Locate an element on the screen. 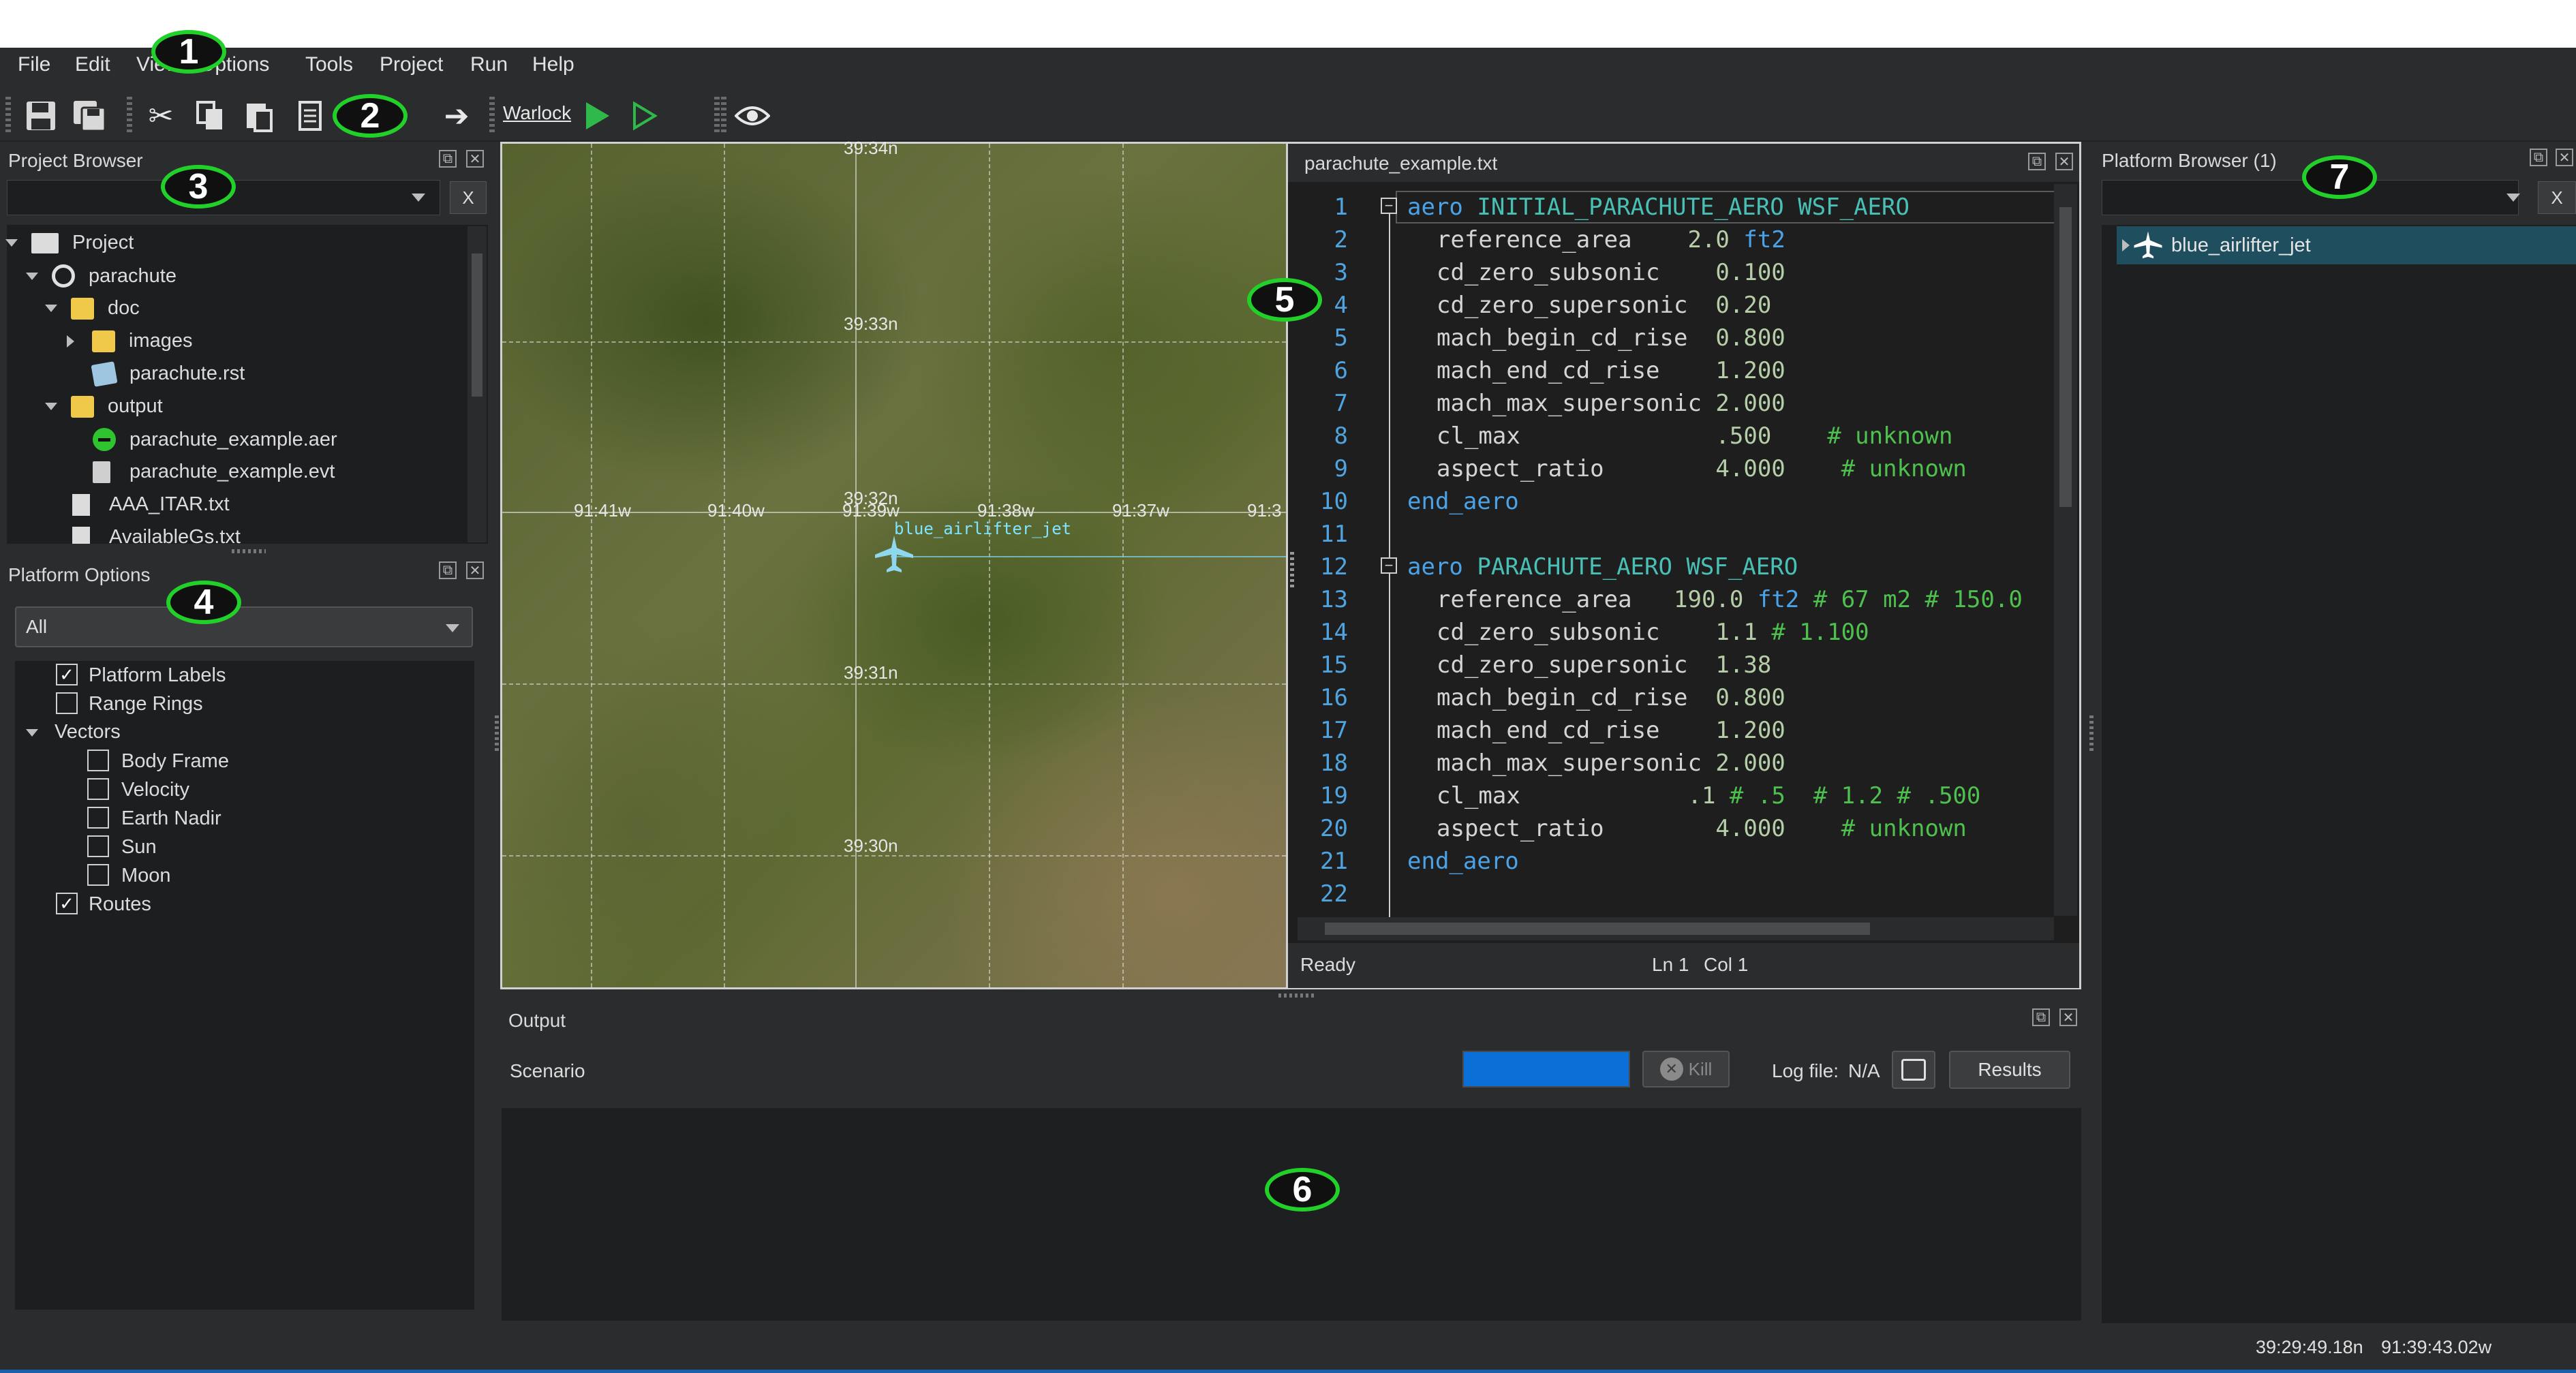  tree-item-parachute-example-aer: parachute_example.aer is located at coordinates (215, 439).